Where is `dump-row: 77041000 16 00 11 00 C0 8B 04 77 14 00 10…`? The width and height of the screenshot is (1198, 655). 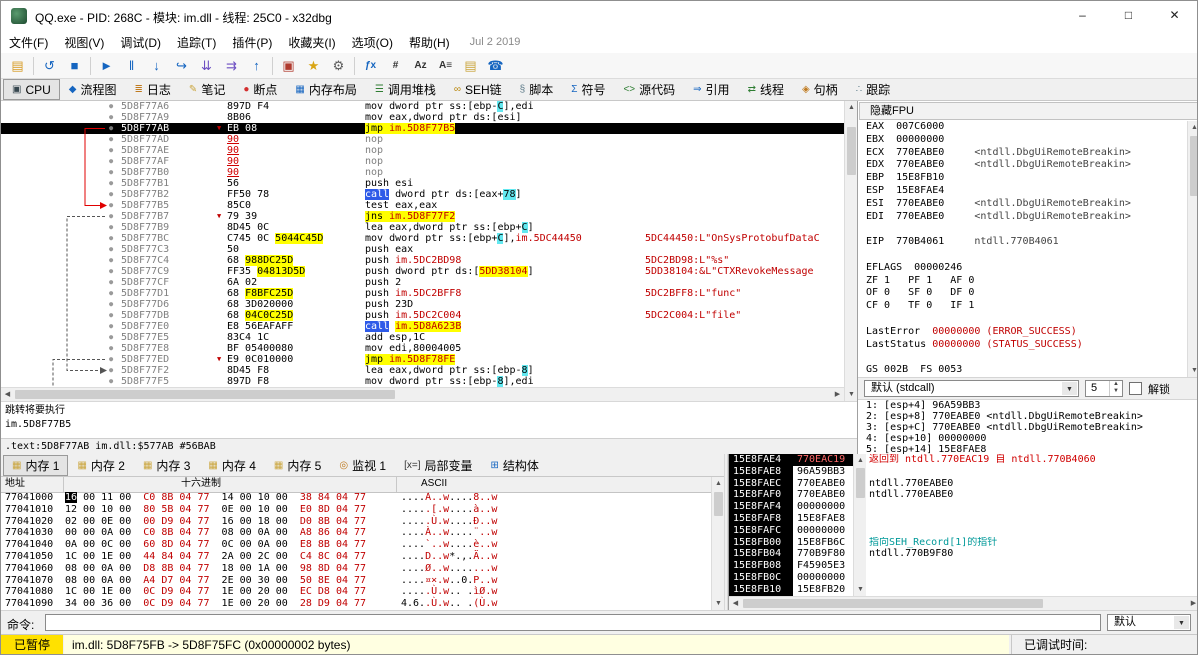
dump-row: 77041000 16 00 11 00 C0 8B 04 77 14 00 10… is located at coordinates (356, 498).